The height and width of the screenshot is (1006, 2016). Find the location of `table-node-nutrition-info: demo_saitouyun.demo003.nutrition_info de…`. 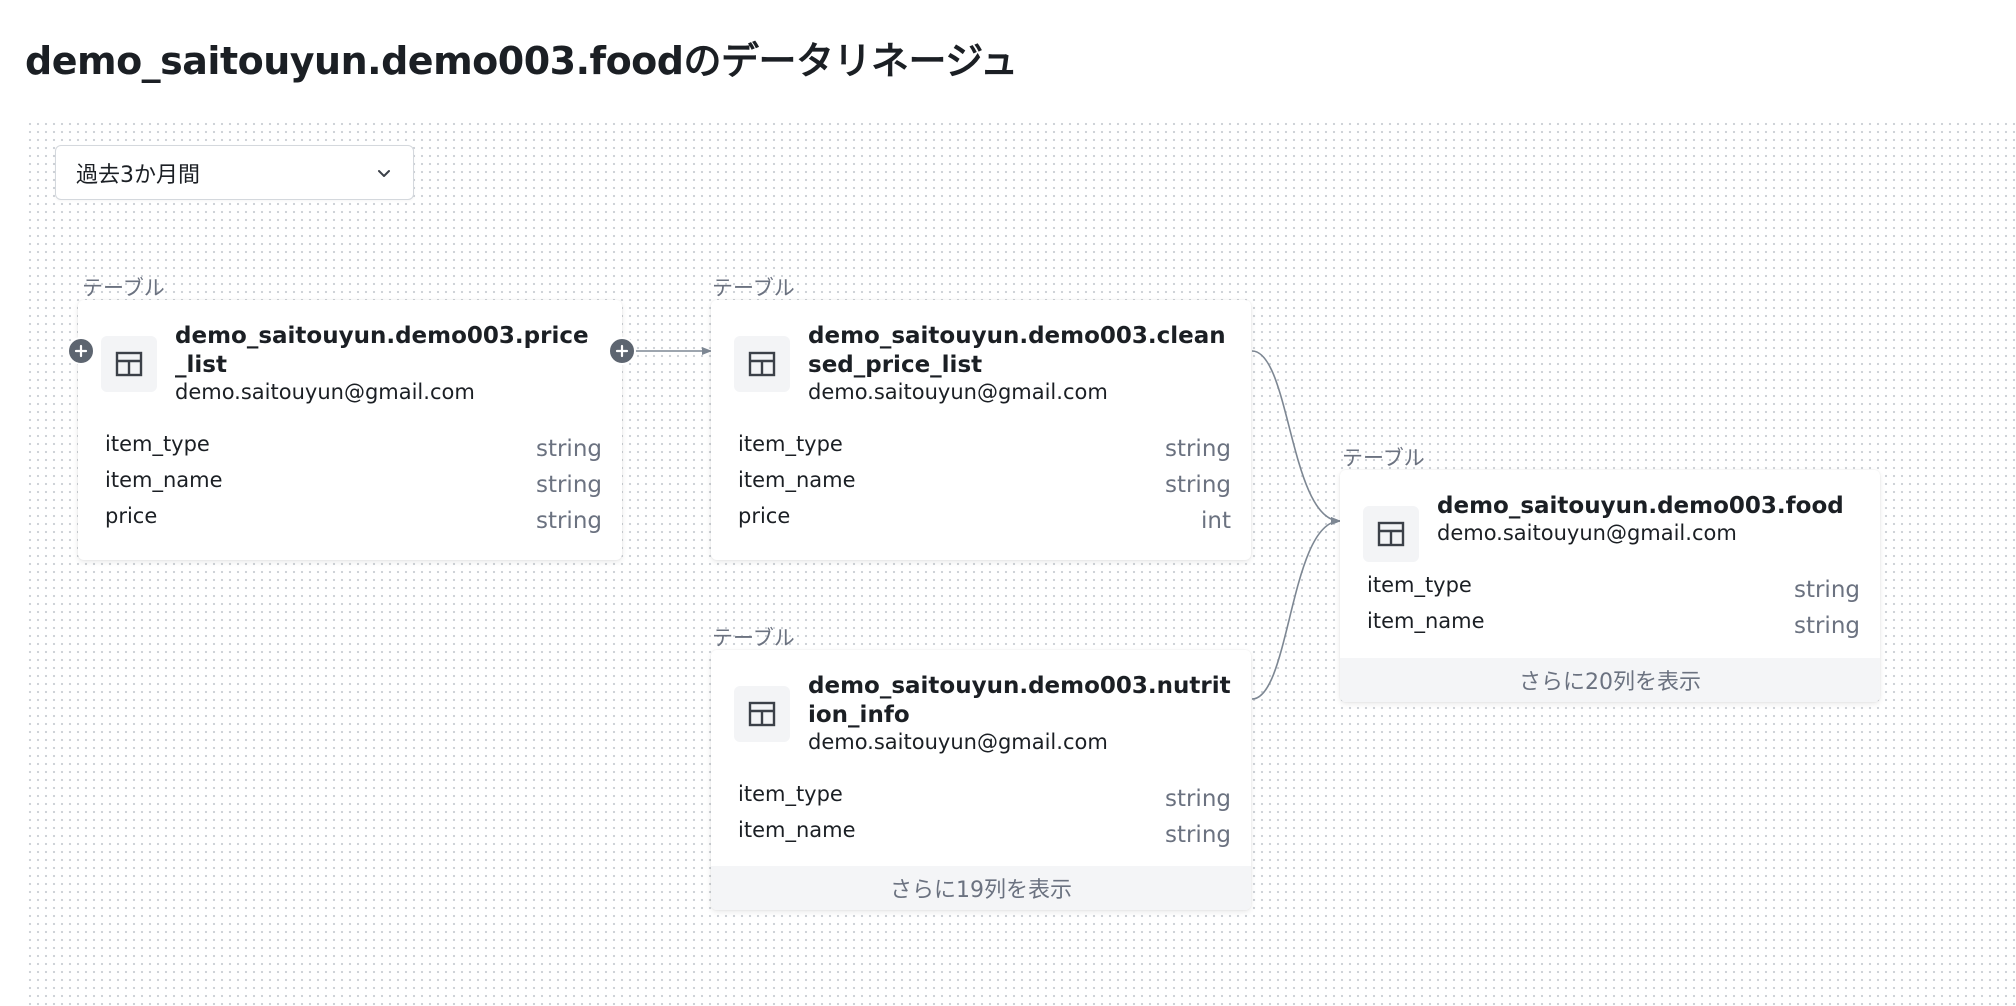

table-node-nutrition-info: demo_saitouyun.demo003.nutrition_info de… is located at coordinates (981, 780).